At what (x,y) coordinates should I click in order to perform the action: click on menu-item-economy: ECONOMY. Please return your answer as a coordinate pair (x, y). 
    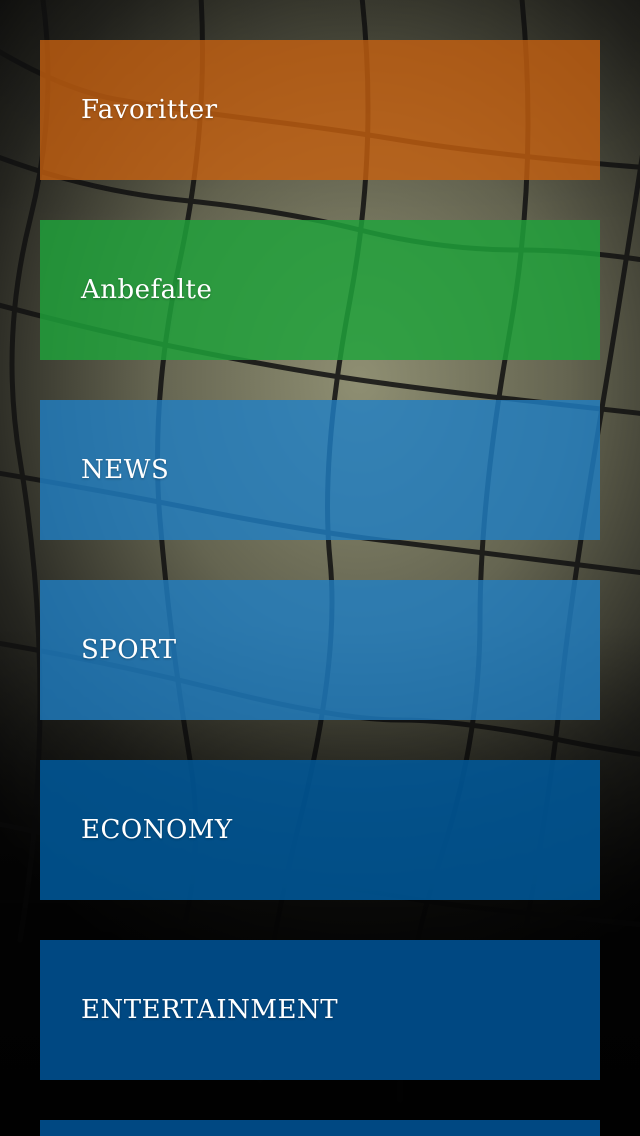
    Looking at the image, I should click on (320, 830).